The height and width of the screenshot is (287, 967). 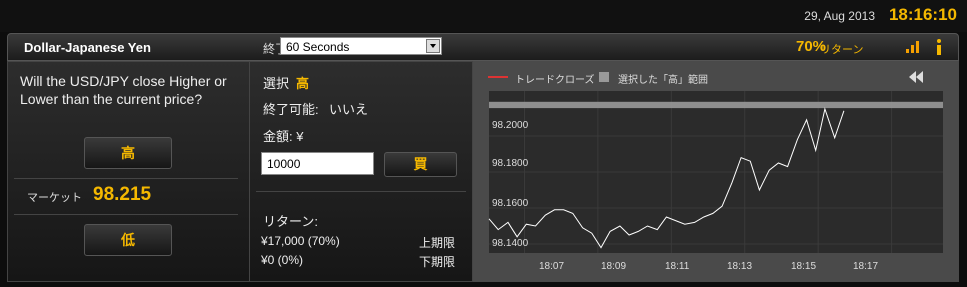 I want to click on lower-return-amount: ¥0 (0%), so click(x=282, y=260).